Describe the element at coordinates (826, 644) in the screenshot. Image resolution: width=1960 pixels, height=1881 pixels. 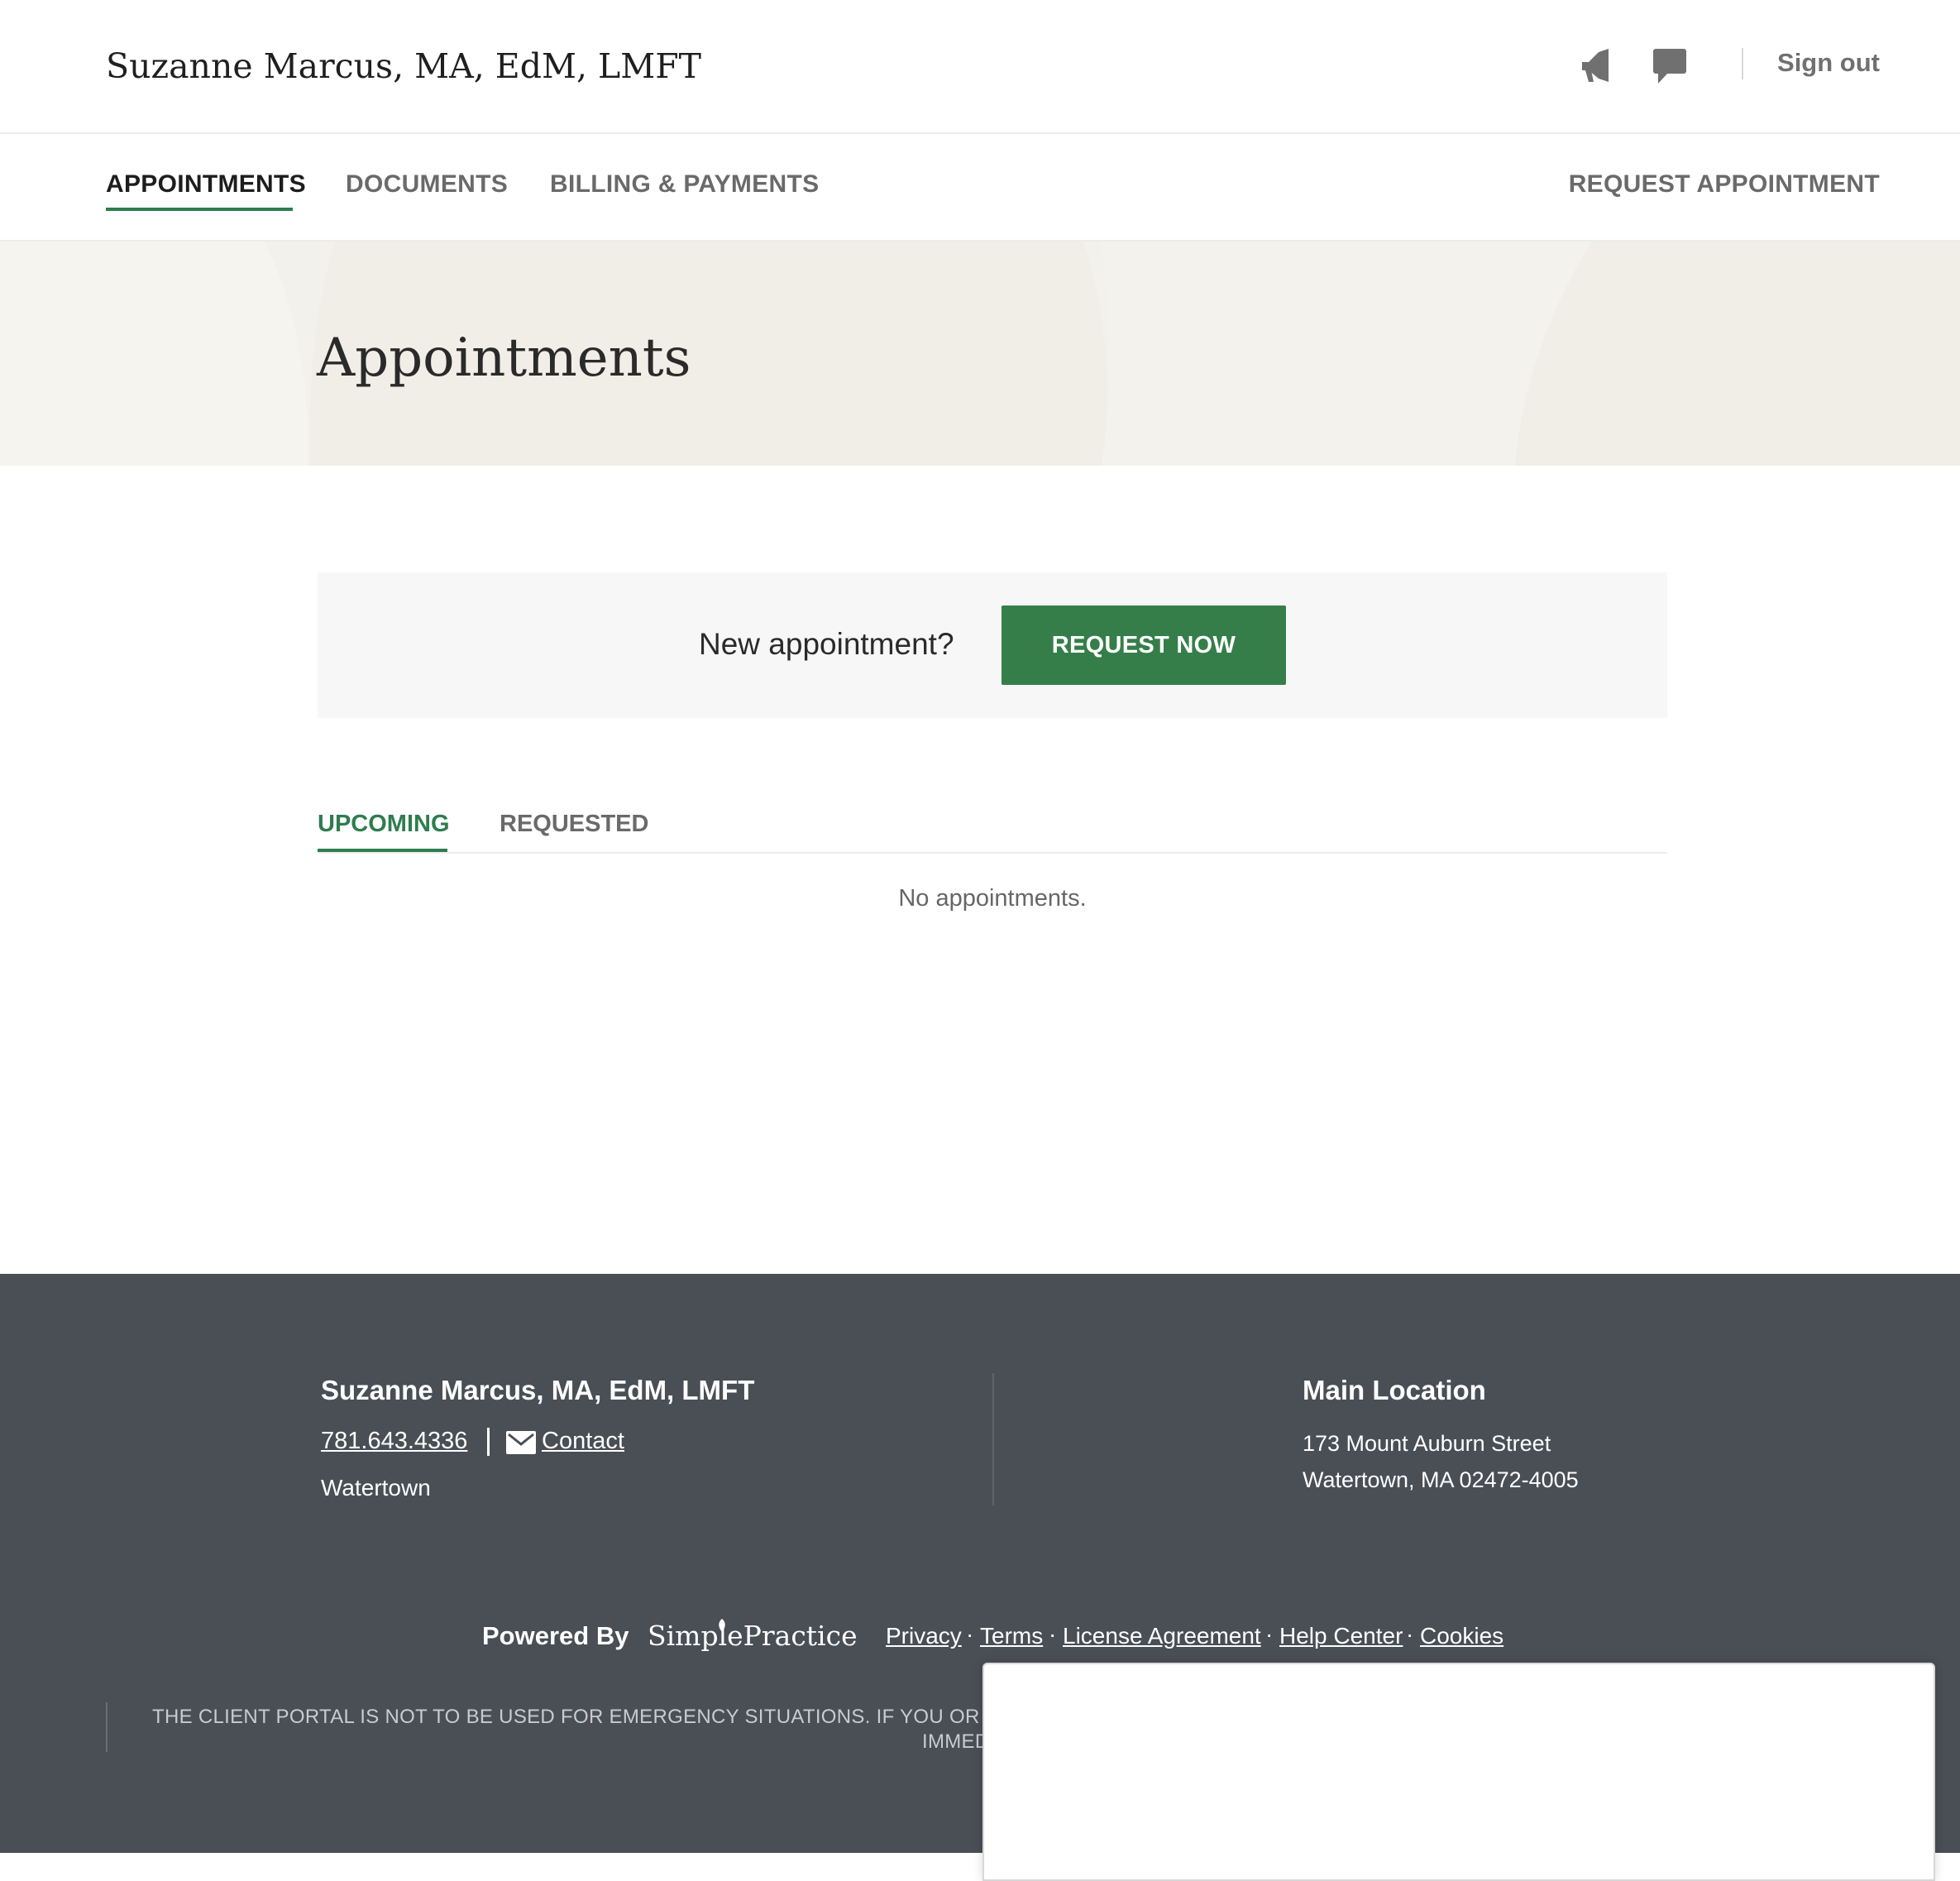
I see `new-appointment-prompt: New appointment?` at that location.